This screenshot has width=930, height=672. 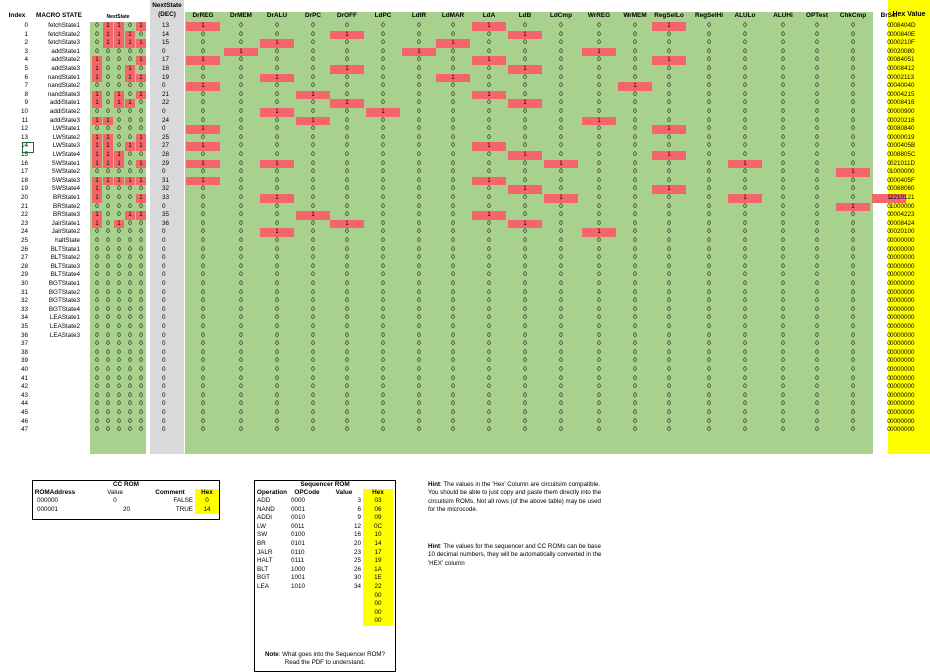 I want to click on macro-state-name: JalrState2, so click(x=56, y=232).